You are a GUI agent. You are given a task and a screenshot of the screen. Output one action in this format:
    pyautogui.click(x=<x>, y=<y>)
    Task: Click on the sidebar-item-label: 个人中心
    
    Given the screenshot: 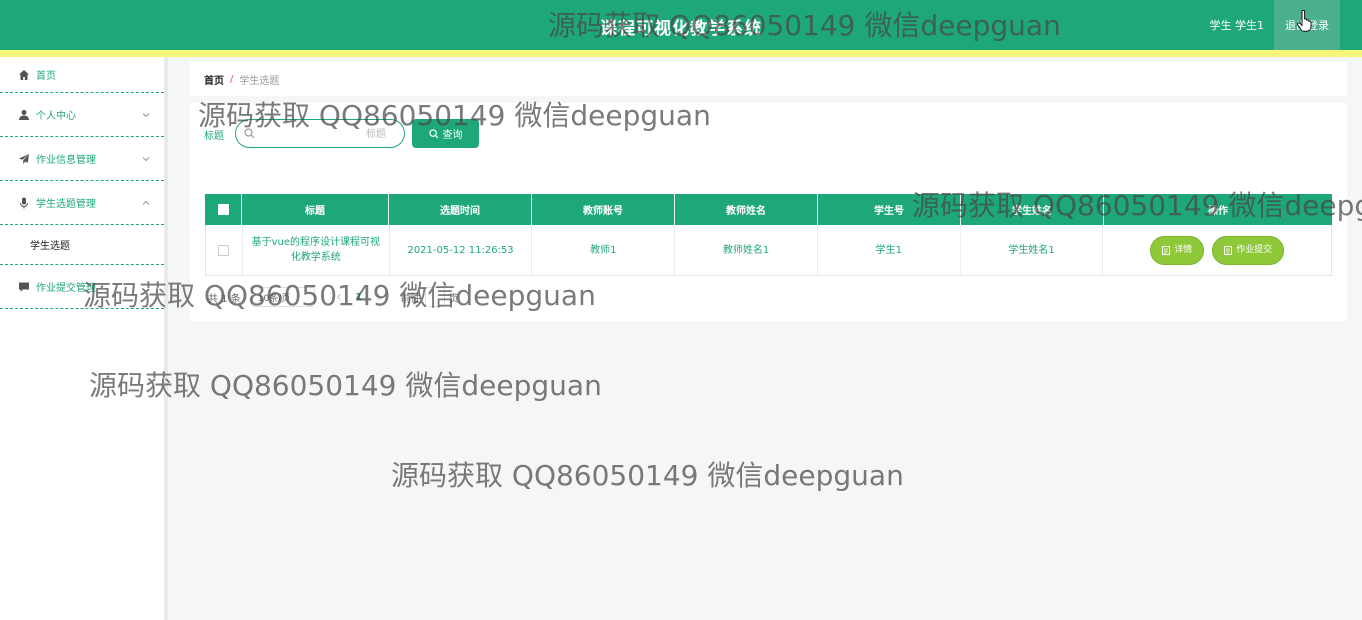 What is the action you would take?
    pyautogui.click(x=56, y=116)
    